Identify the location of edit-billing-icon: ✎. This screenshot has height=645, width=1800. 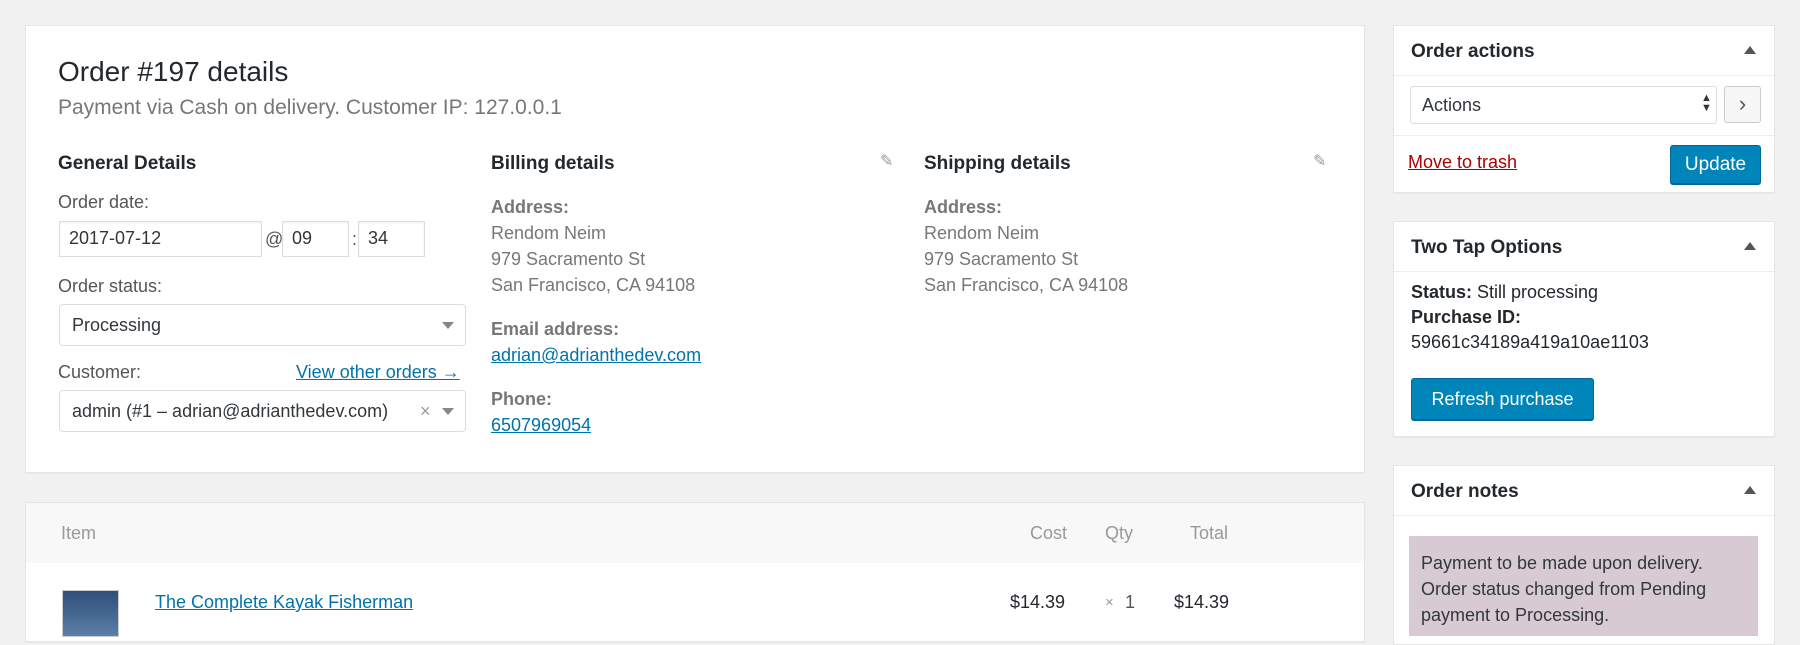
(886, 161).